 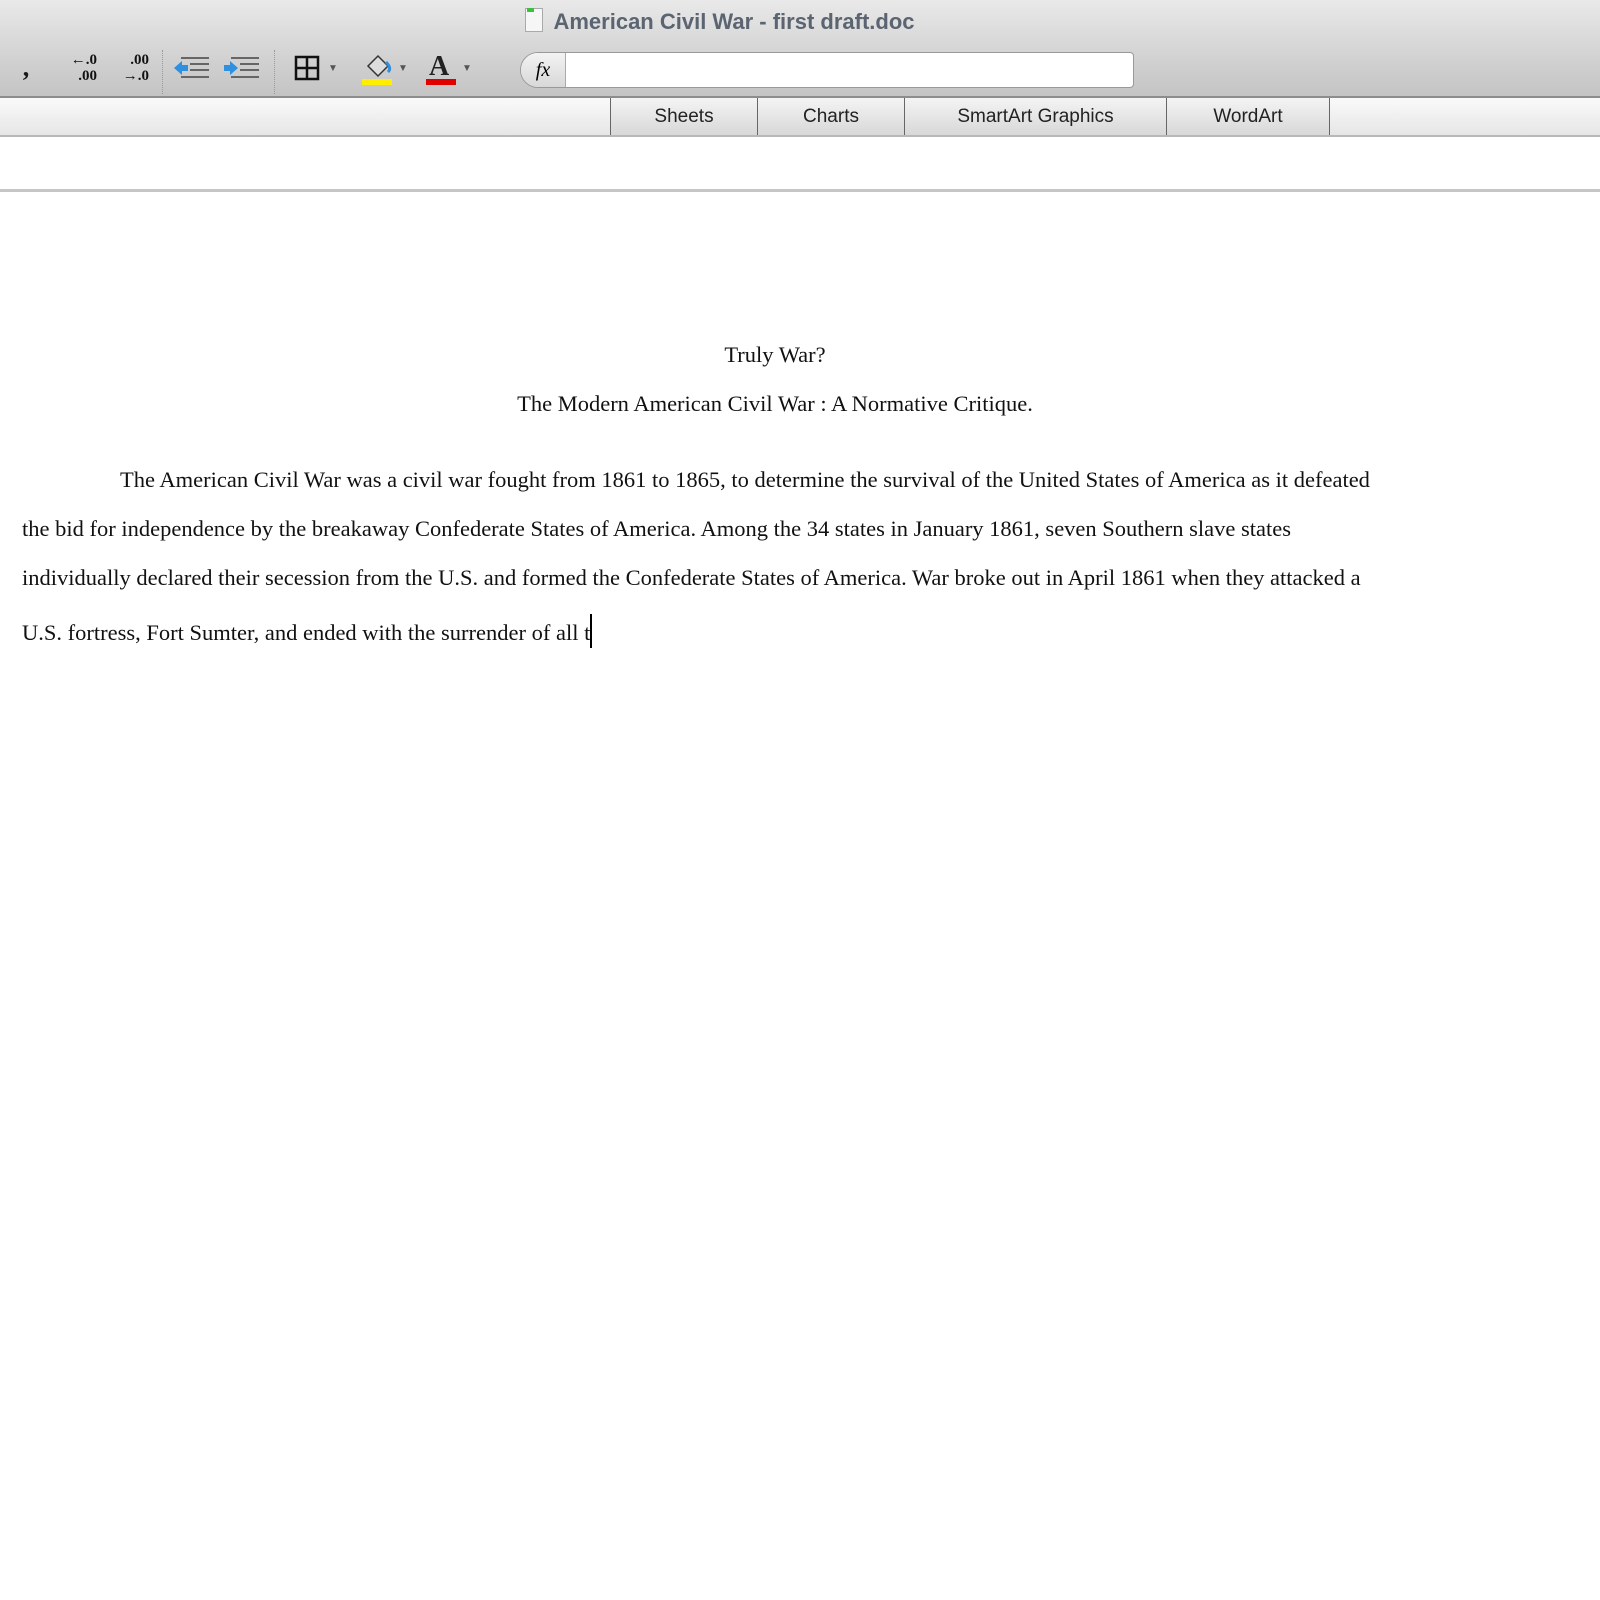 I want to click on comma-style-button: ,, so click(x=26, y=68).